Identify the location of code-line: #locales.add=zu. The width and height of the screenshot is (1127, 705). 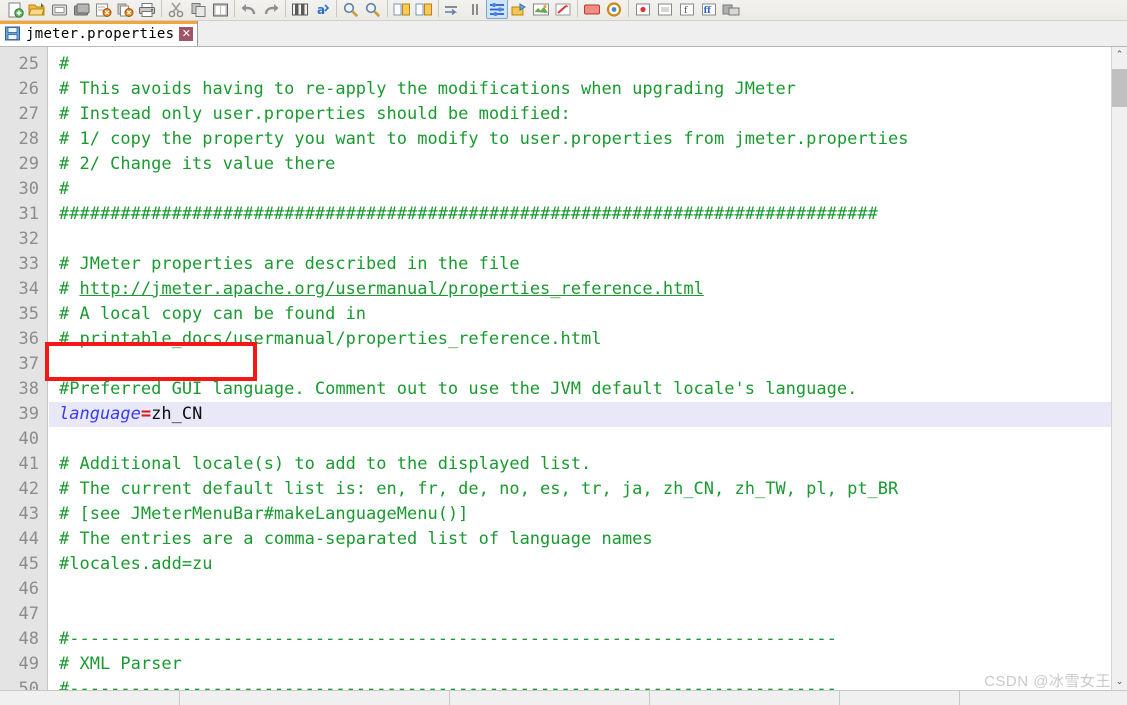
(580, 564).